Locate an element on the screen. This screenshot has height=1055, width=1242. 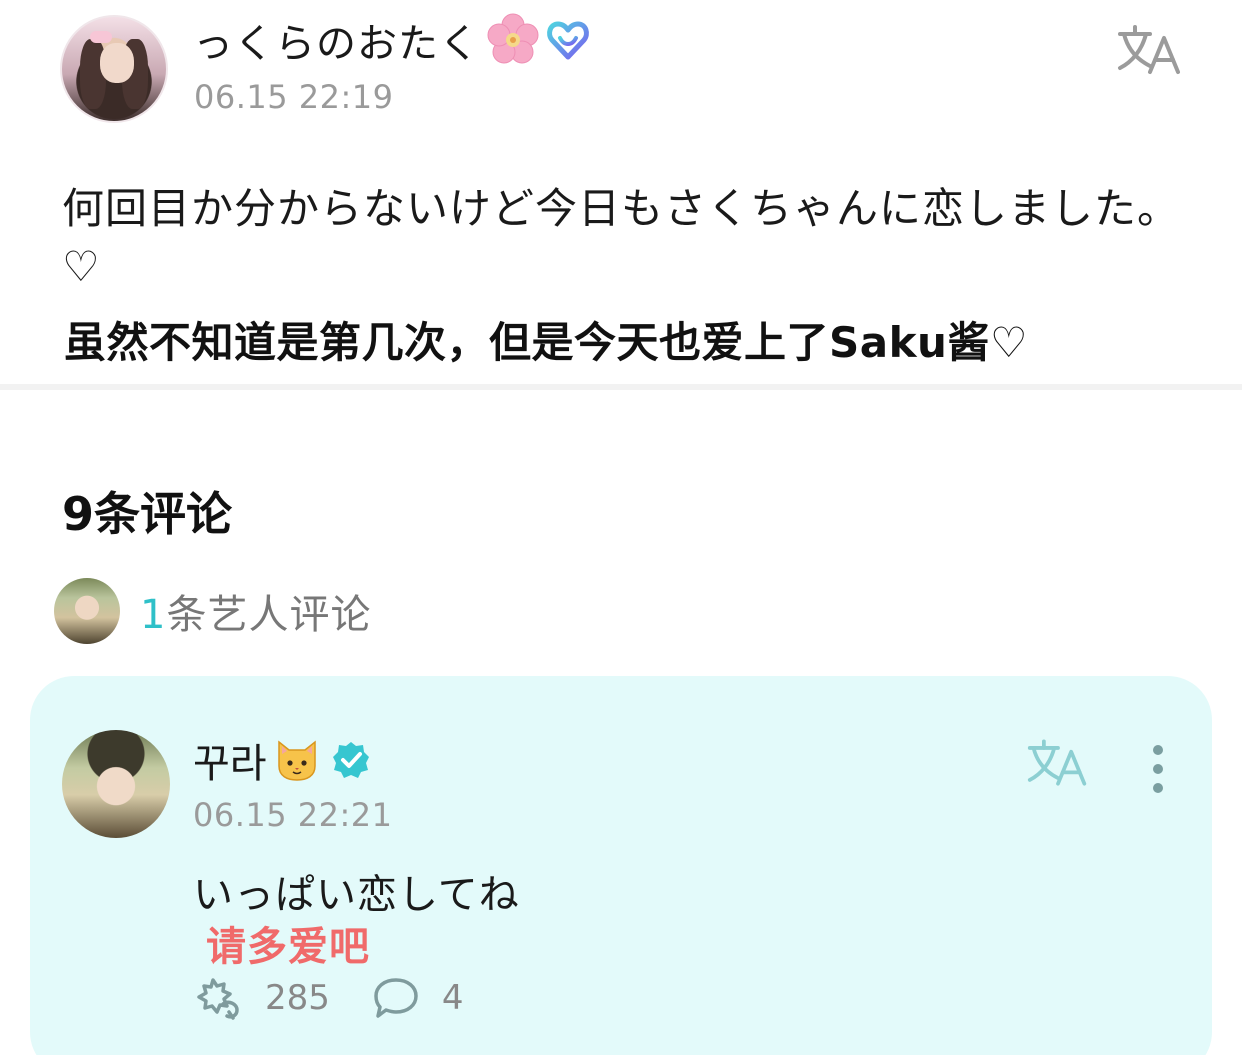
comment-actions: 285 4 is located at coordinates (348, 998).